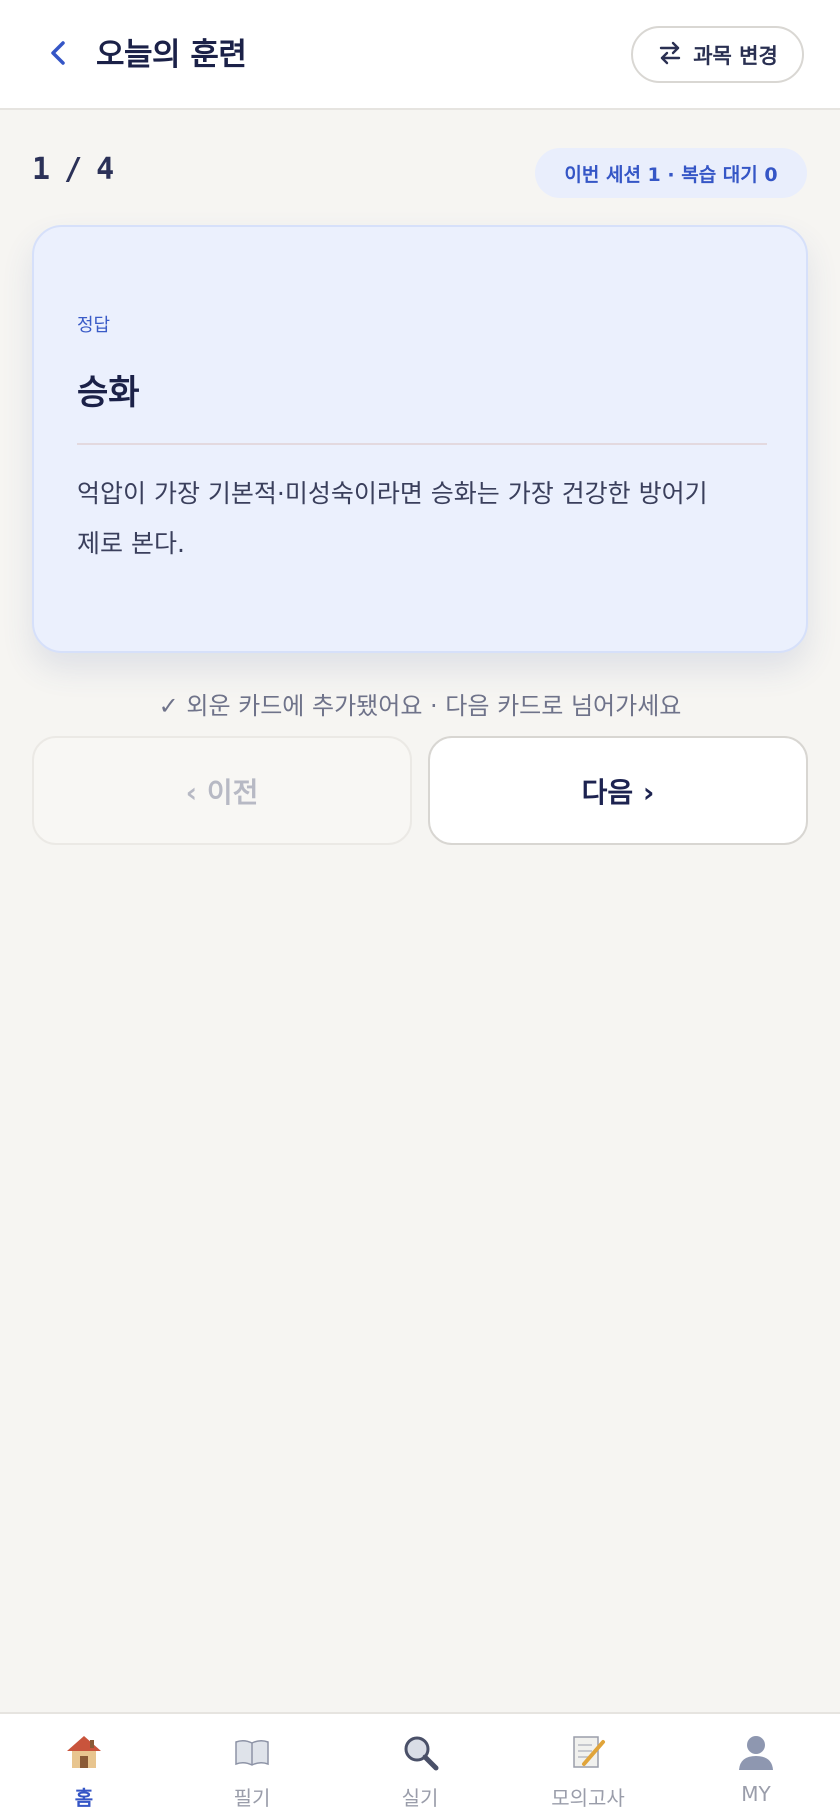 The width and height of the screenshot is (840, 1820). Describe the element at coordinates (756, 1794) in the screenshot. I see `tab-my-label: MY` at that location.